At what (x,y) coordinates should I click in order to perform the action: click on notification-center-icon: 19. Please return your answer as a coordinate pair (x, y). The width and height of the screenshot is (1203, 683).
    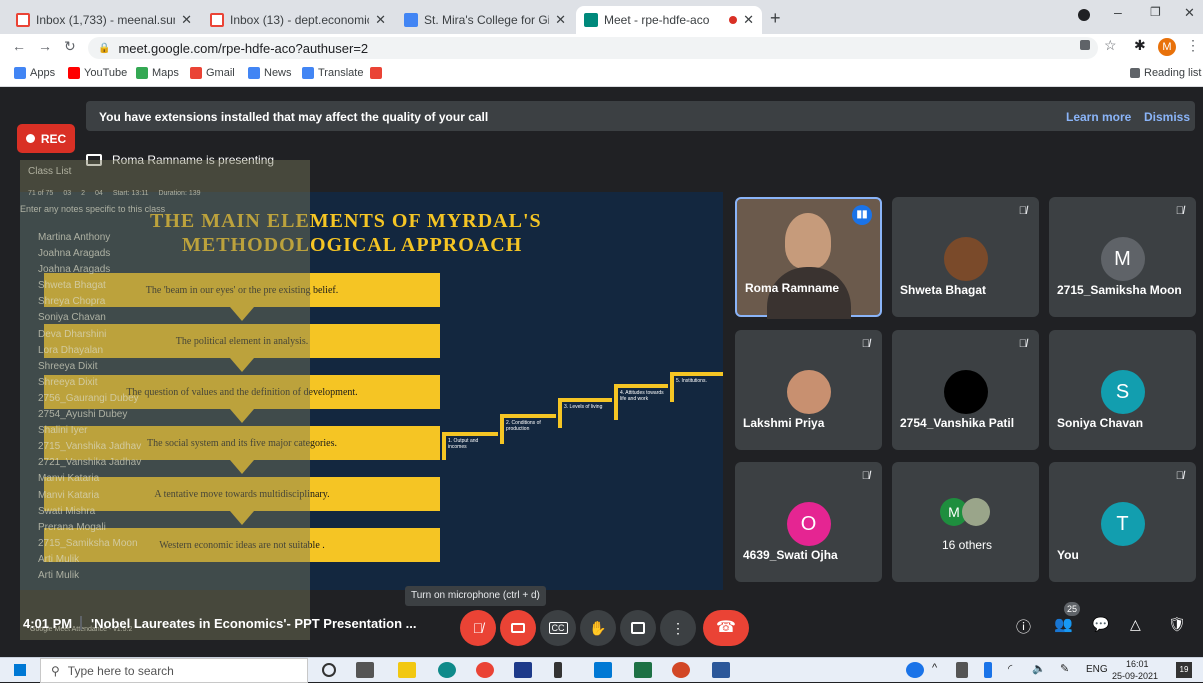
    Looking at the image, I should click on (1184, 670).